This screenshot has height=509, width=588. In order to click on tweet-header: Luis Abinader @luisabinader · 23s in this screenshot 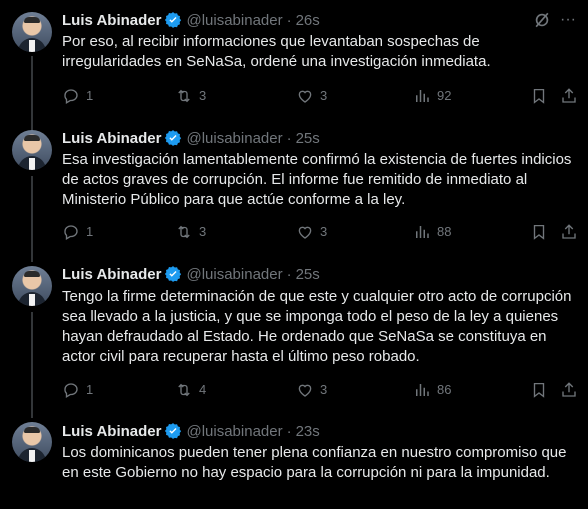, I will do `click(191, 431)`.